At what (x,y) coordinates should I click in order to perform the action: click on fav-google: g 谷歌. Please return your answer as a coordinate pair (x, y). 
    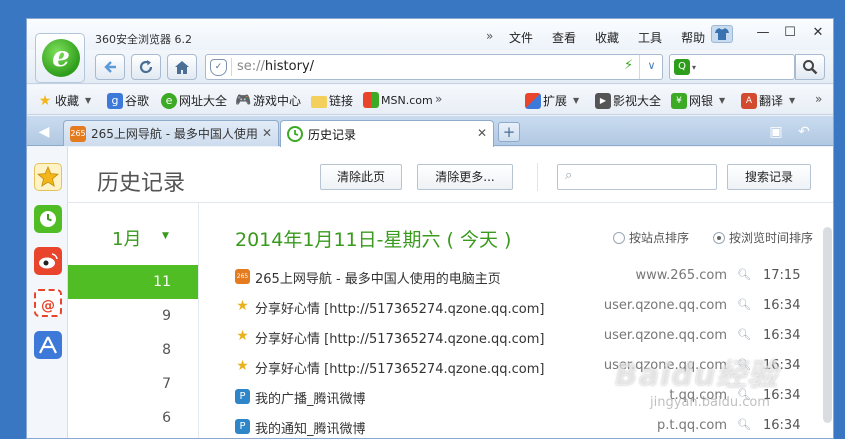
    Looking at the image, I should click on (128, 100).